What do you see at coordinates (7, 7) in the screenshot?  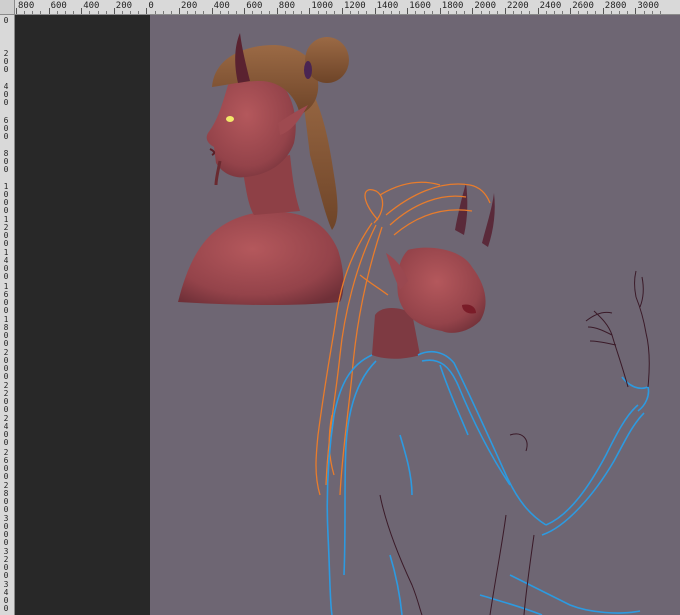 I see `ruler-origin-corner` at bounding box center [7, 7].